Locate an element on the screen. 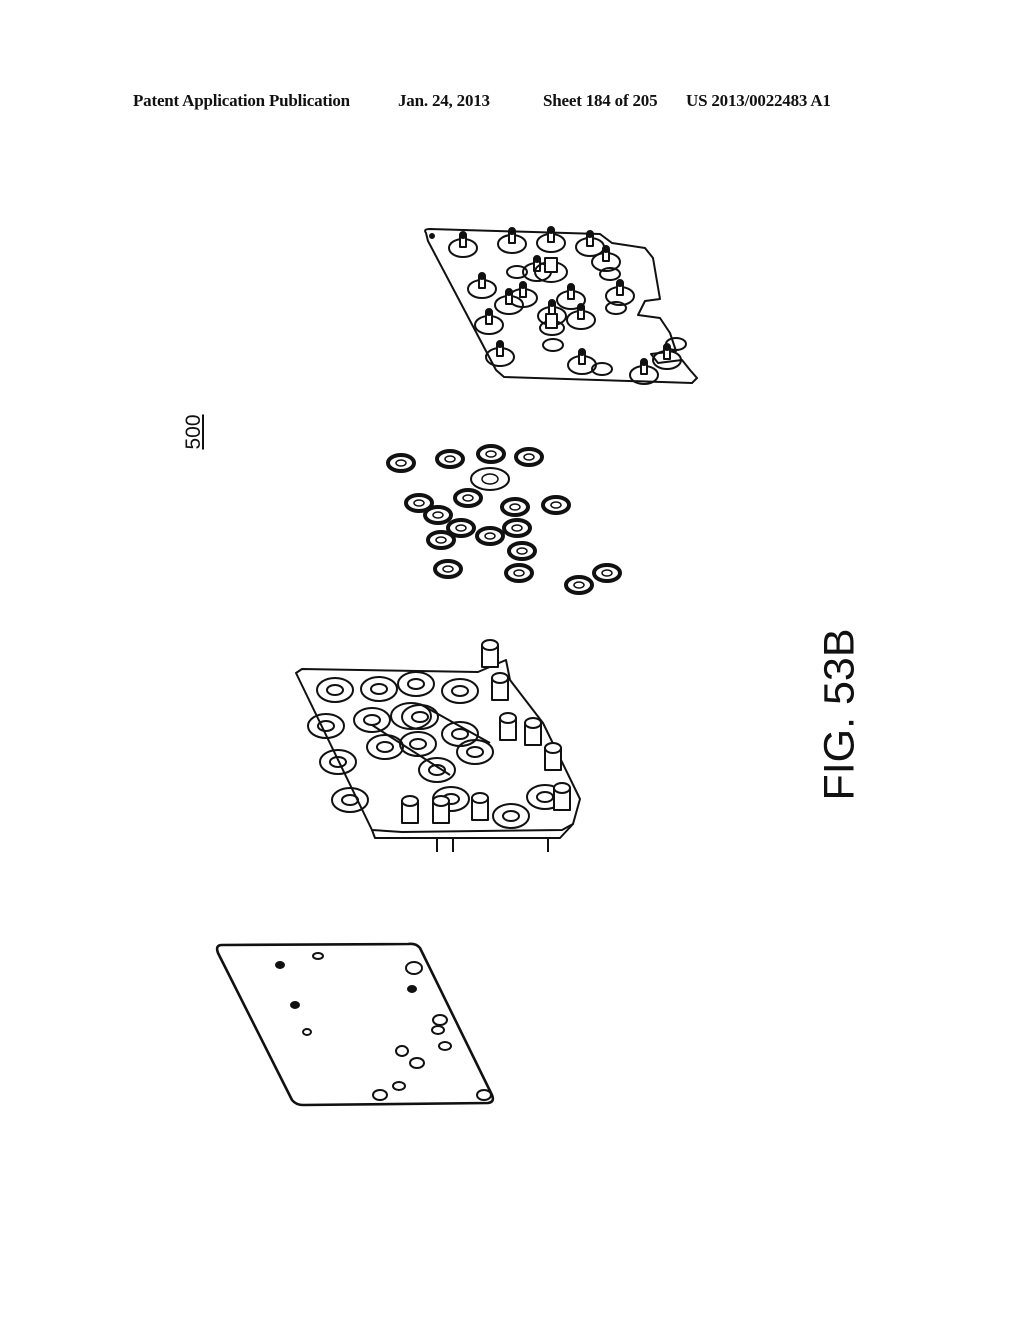 The image size is (1024, 1320). membrane-seals is located at coordinates (504, 519).